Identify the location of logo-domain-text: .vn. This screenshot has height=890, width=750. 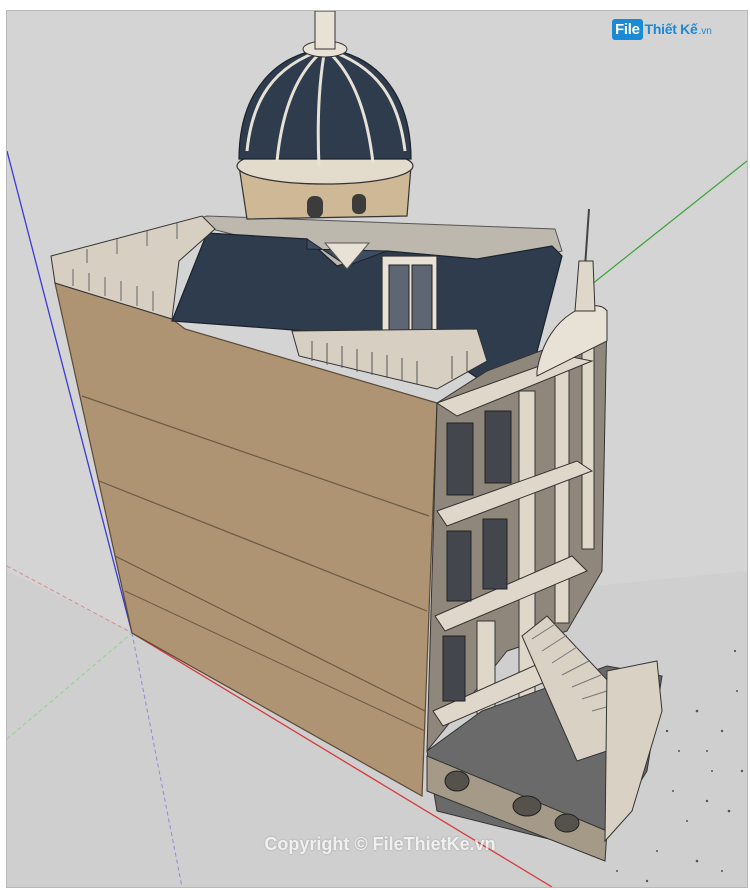
(705, 31).